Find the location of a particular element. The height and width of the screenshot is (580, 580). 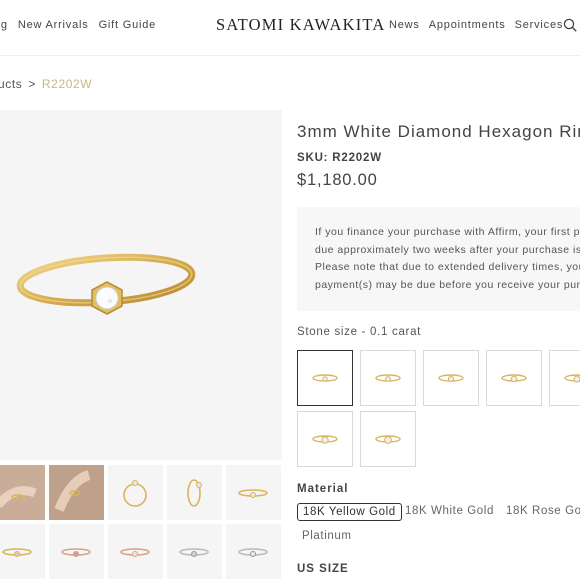

nav-left: ng New Arrivals Gift Guide is located at coordinates (78, 25).